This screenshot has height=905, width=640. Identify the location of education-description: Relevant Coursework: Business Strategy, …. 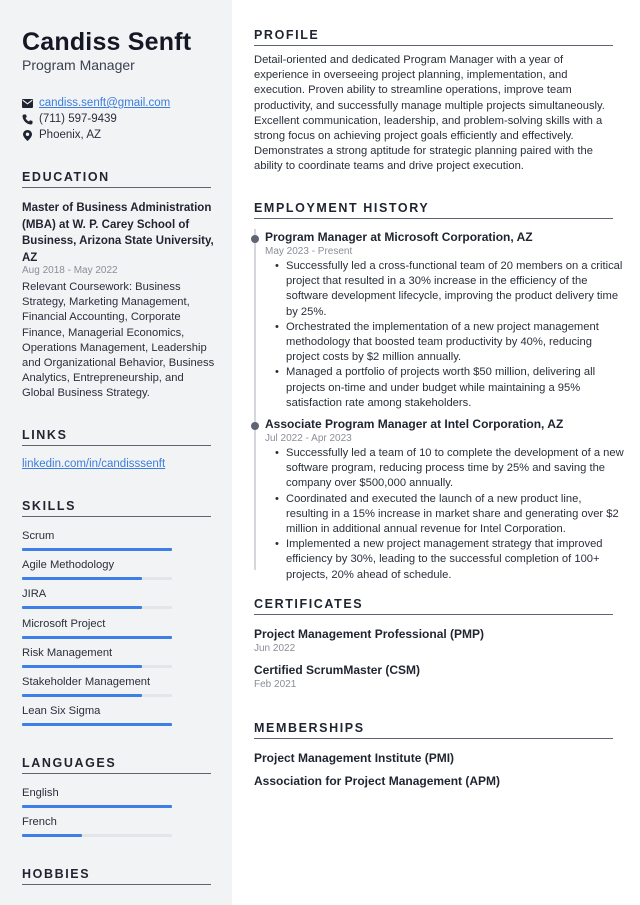
(118, 340).